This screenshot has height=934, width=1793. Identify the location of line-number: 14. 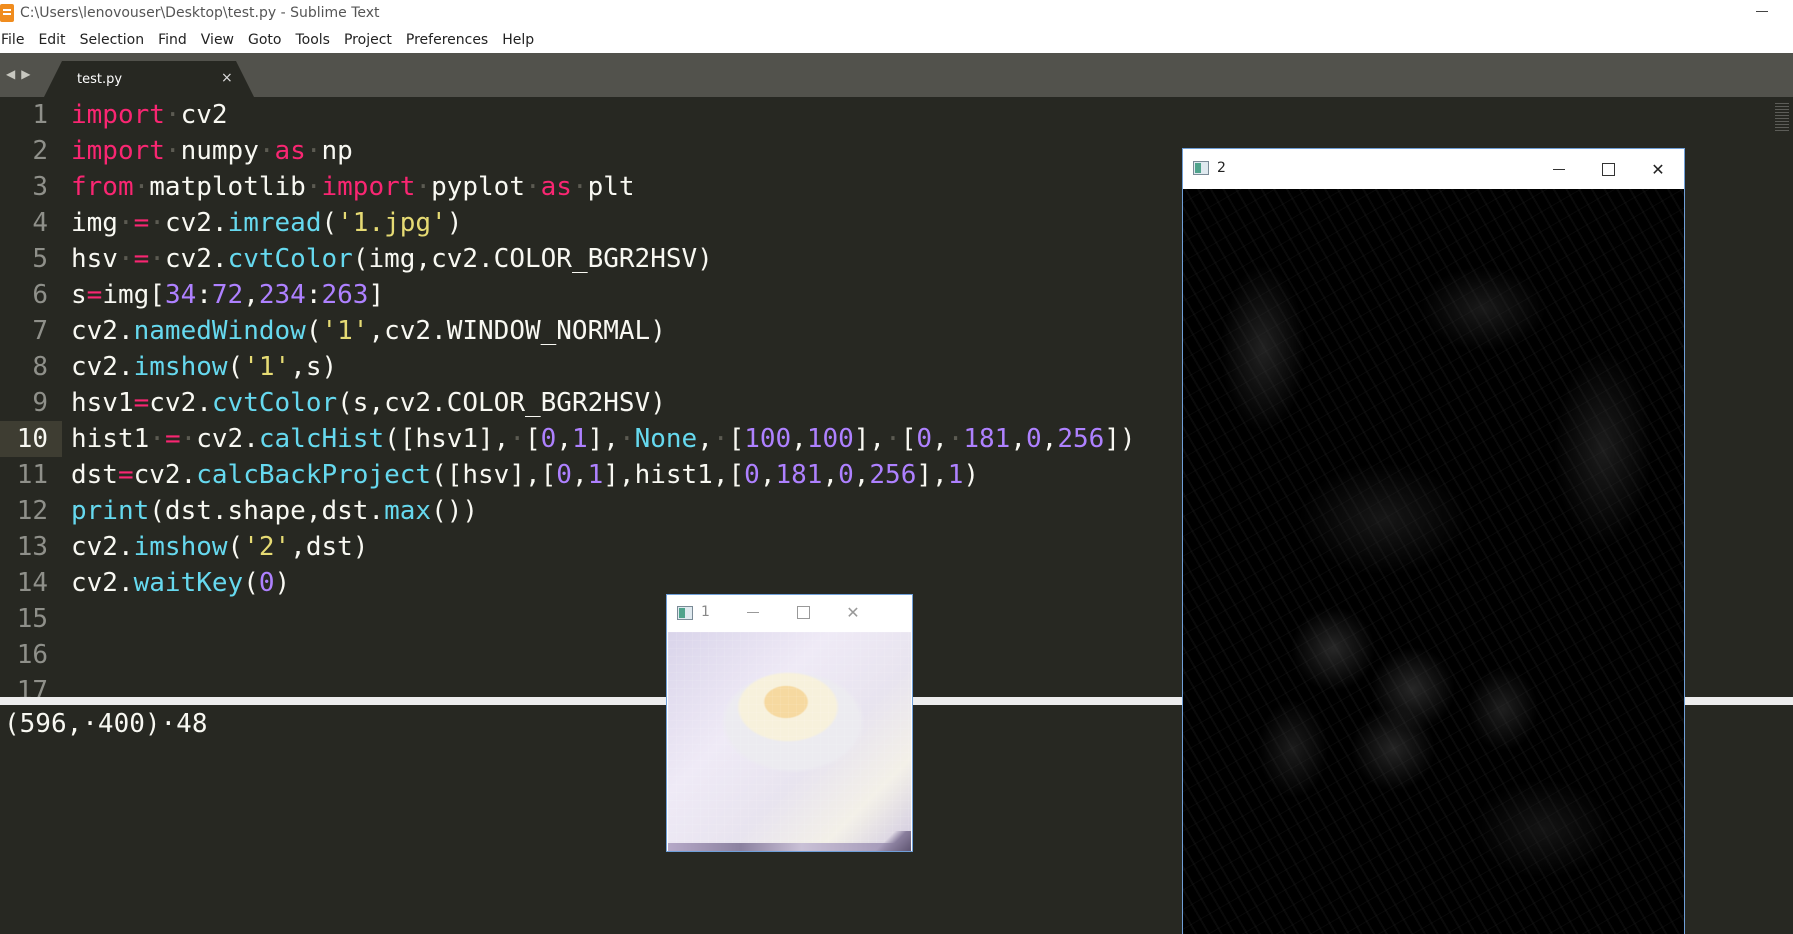
(32, 583).